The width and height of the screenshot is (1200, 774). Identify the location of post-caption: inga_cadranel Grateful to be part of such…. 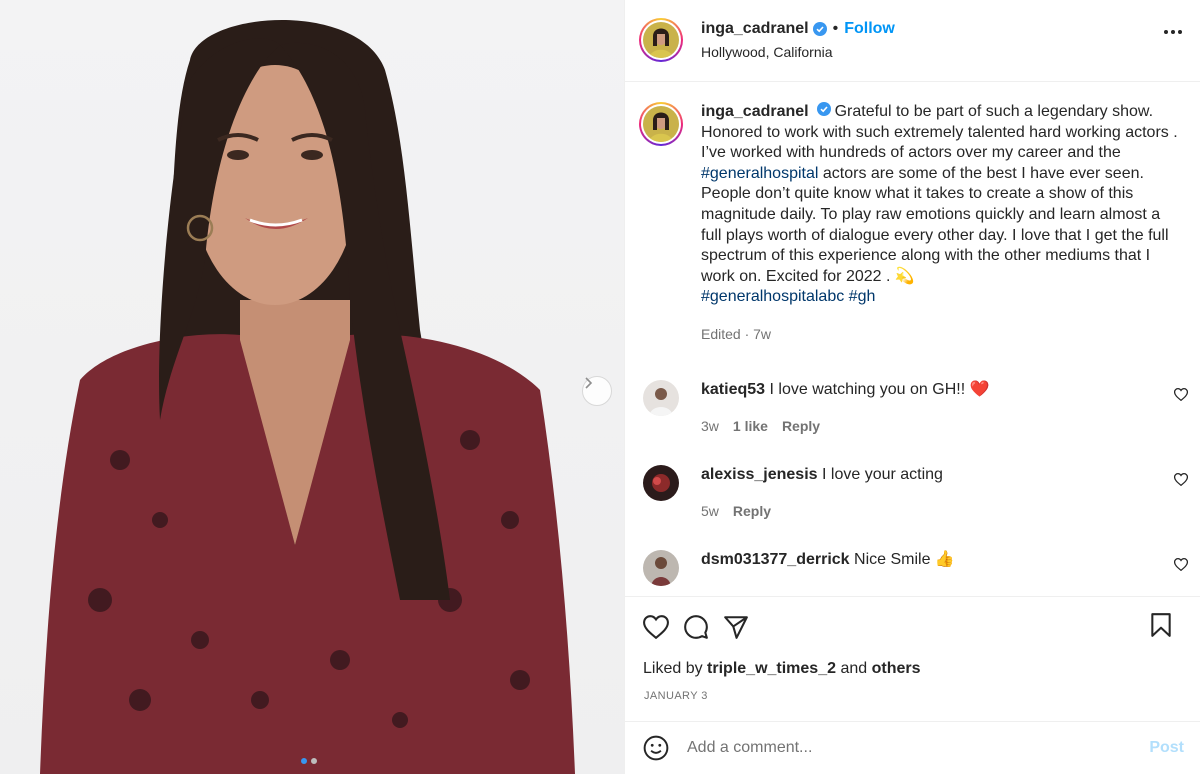
(911, 222).